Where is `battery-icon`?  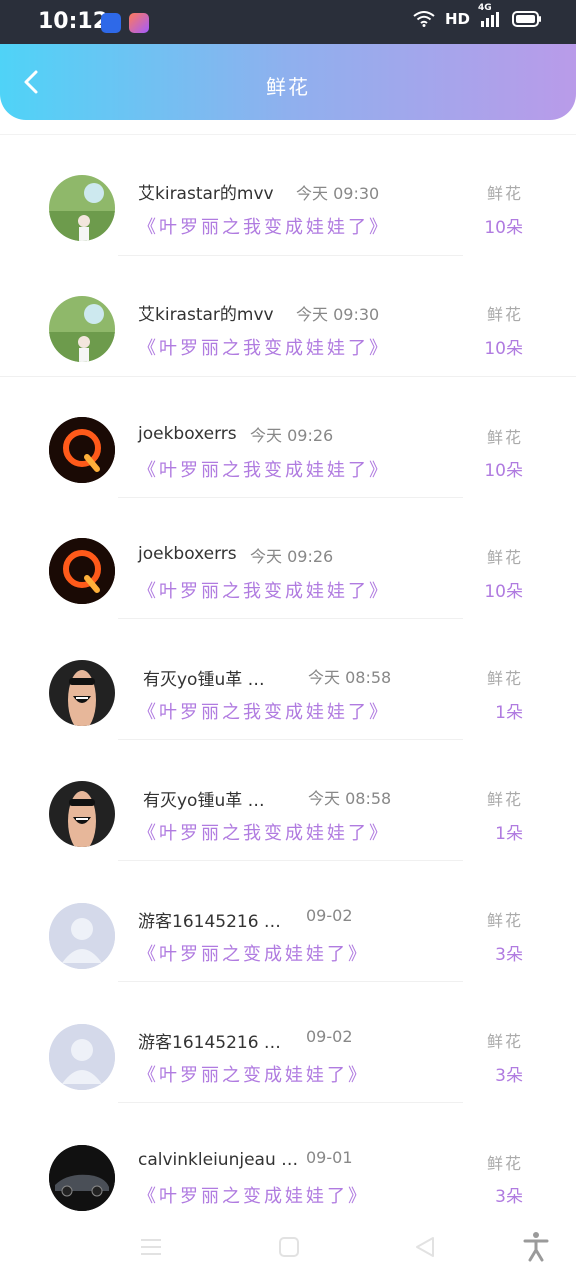
battery-icon is located at coordinates (527, 19).